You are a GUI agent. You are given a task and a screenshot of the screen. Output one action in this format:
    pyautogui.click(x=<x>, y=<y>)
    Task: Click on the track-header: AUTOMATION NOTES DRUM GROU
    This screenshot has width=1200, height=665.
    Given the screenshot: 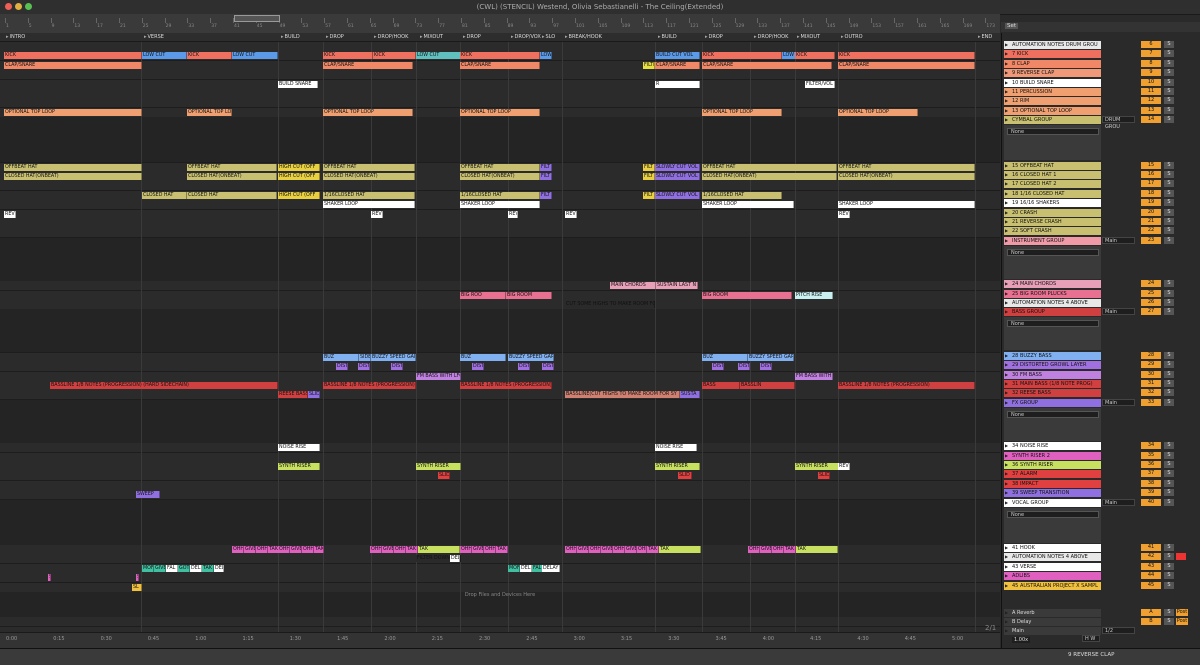 What is the action you would take?
    pyautogui.click(x=1052, y=45)
    